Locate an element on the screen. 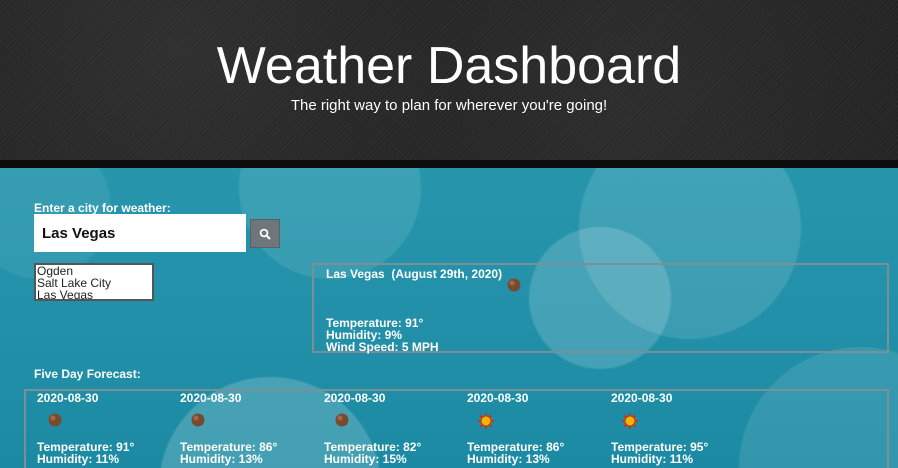 This screenshot has width=898, height=468. city-history-list: Ogden Salt Lake City Las Vegas is located at coordinates (94, 282).